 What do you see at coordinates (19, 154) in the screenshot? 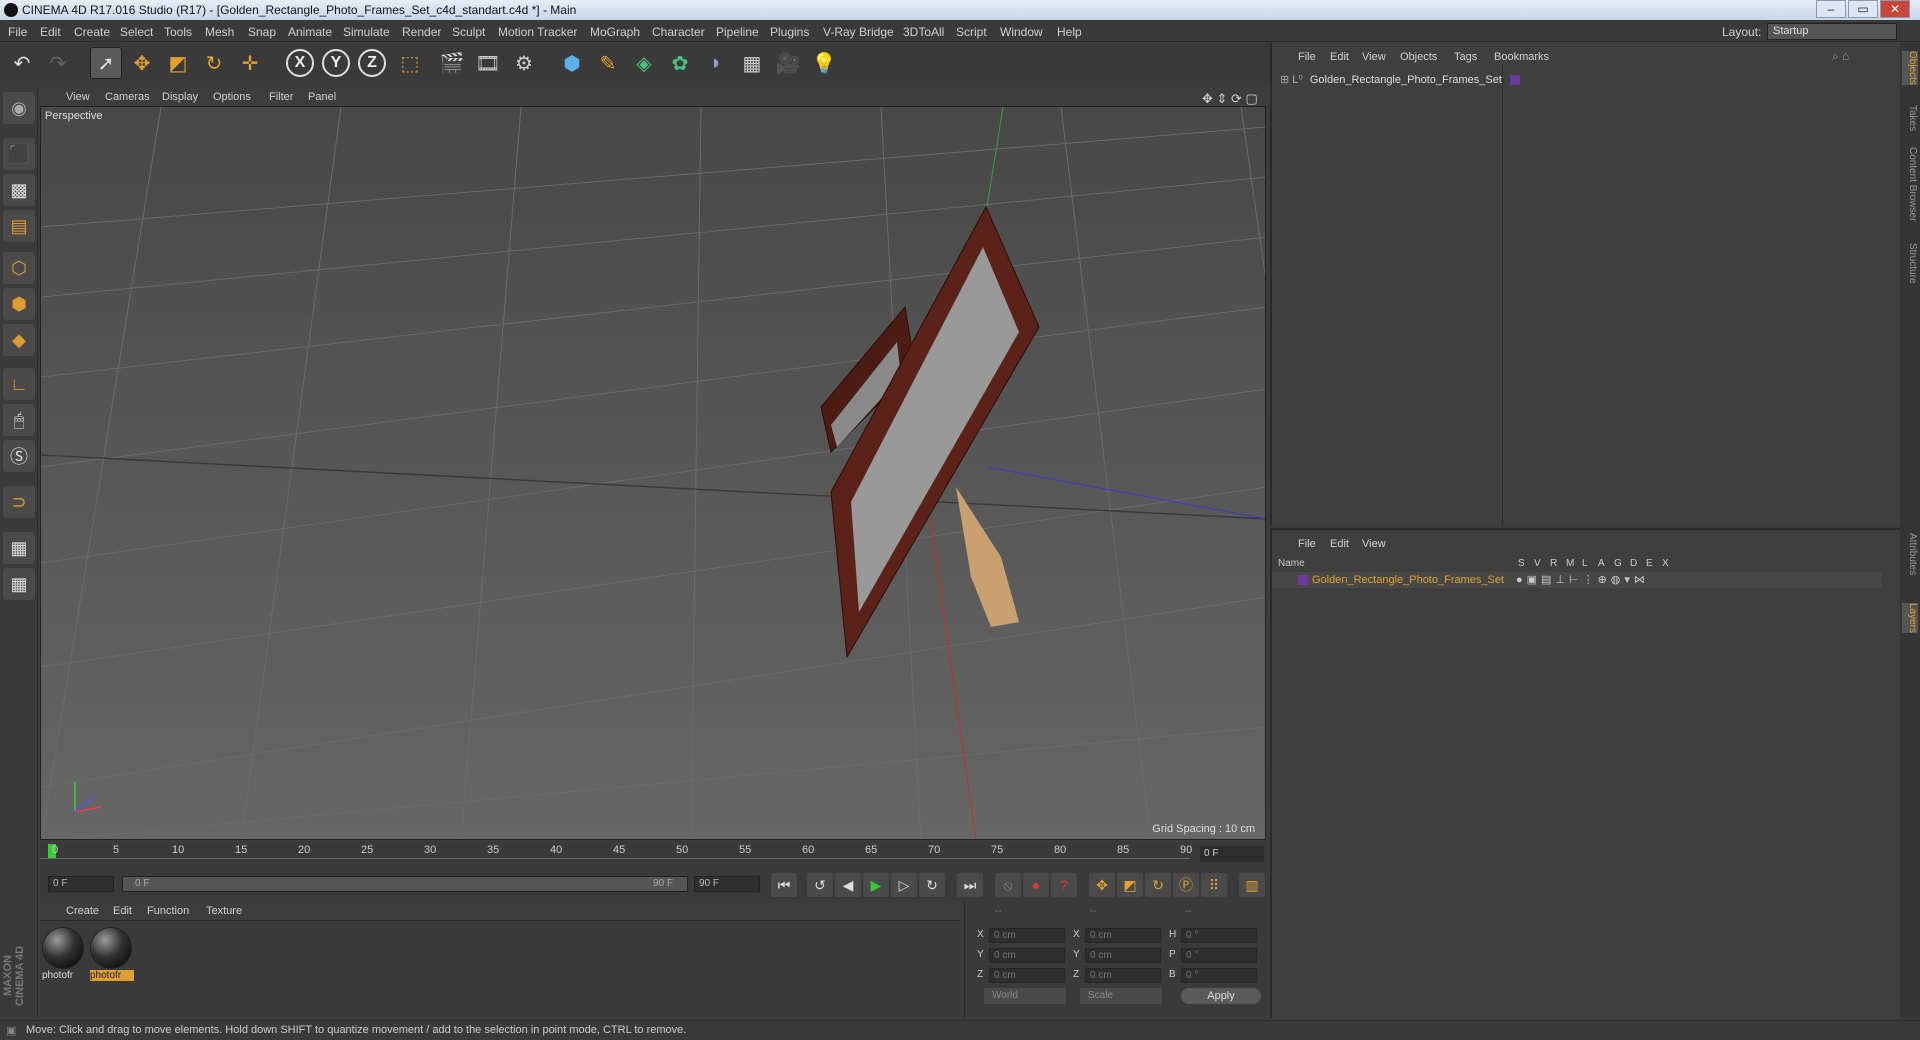
I see `model-mode-icon: ⬛` at bounding box center [19, 154].